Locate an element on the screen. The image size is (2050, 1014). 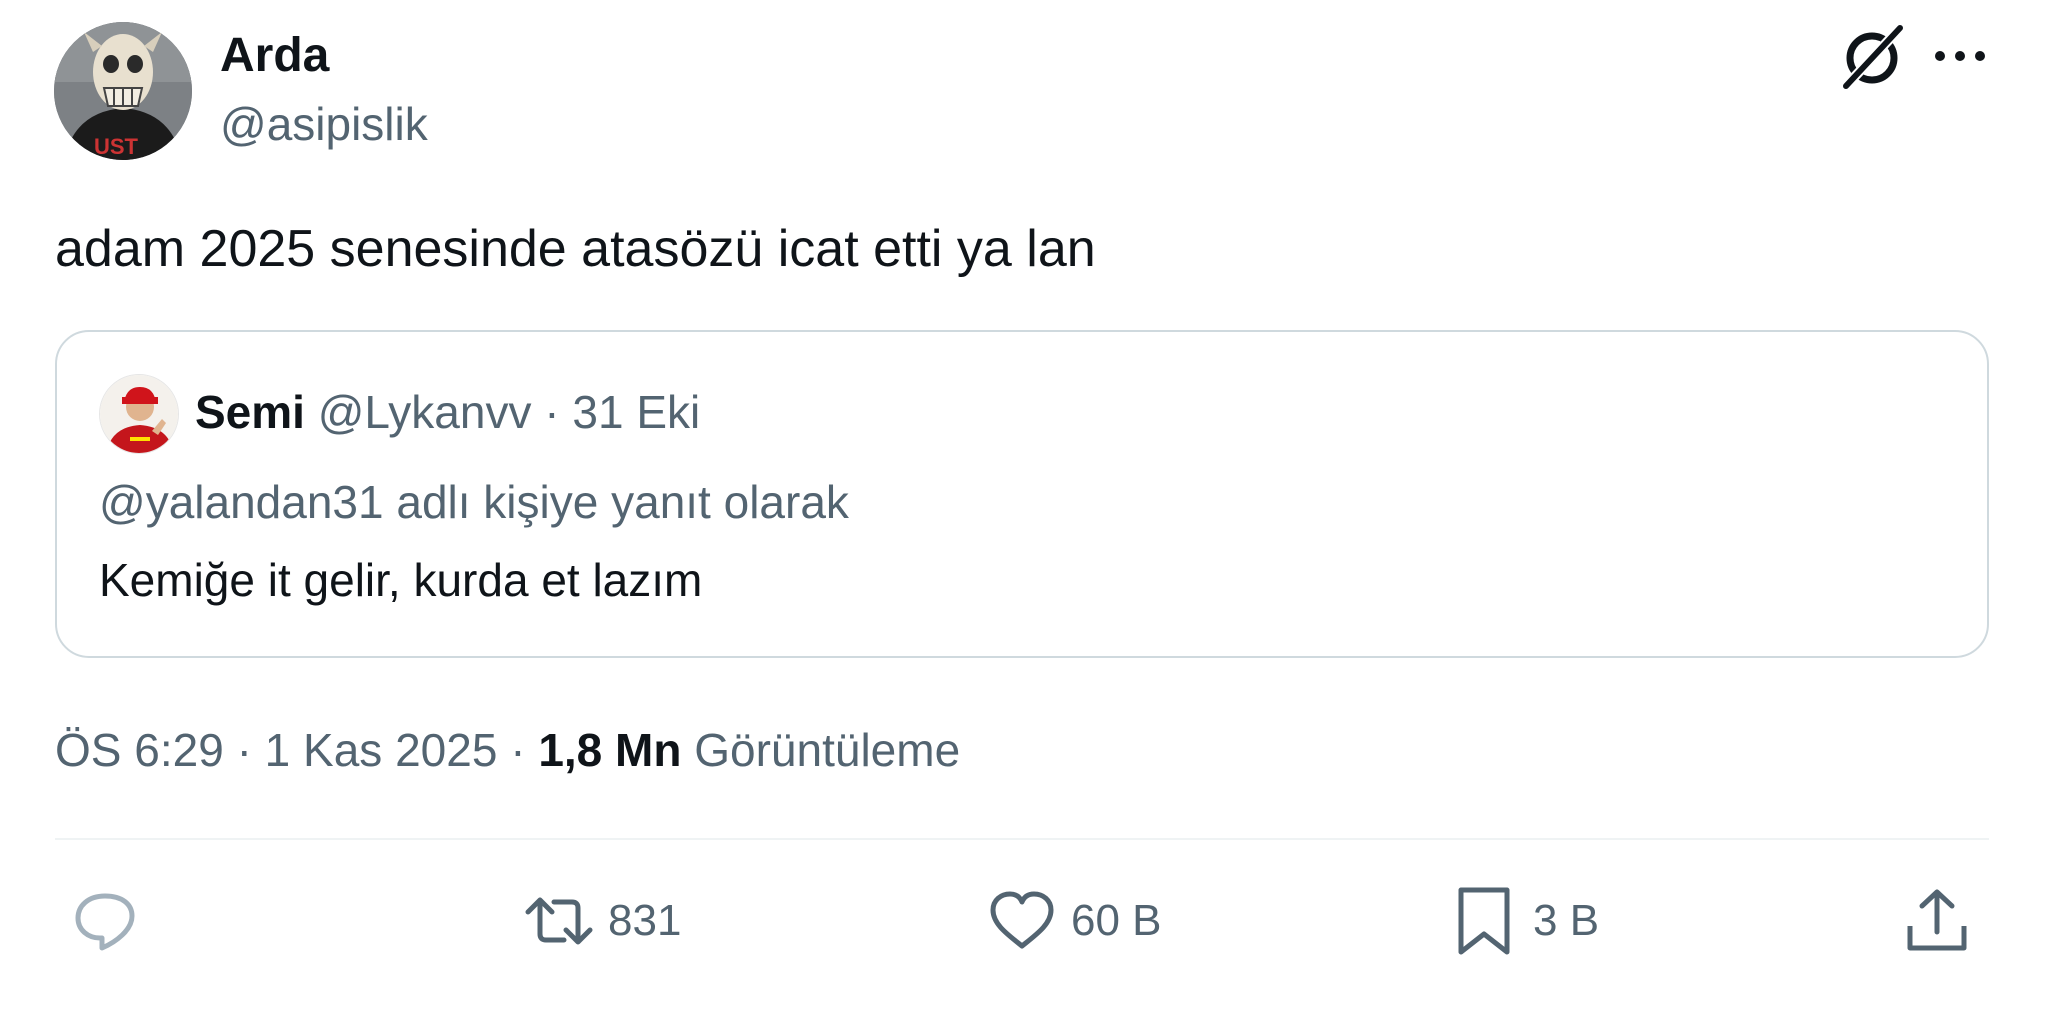
heart-icon is located at coordinates (1022, 920).